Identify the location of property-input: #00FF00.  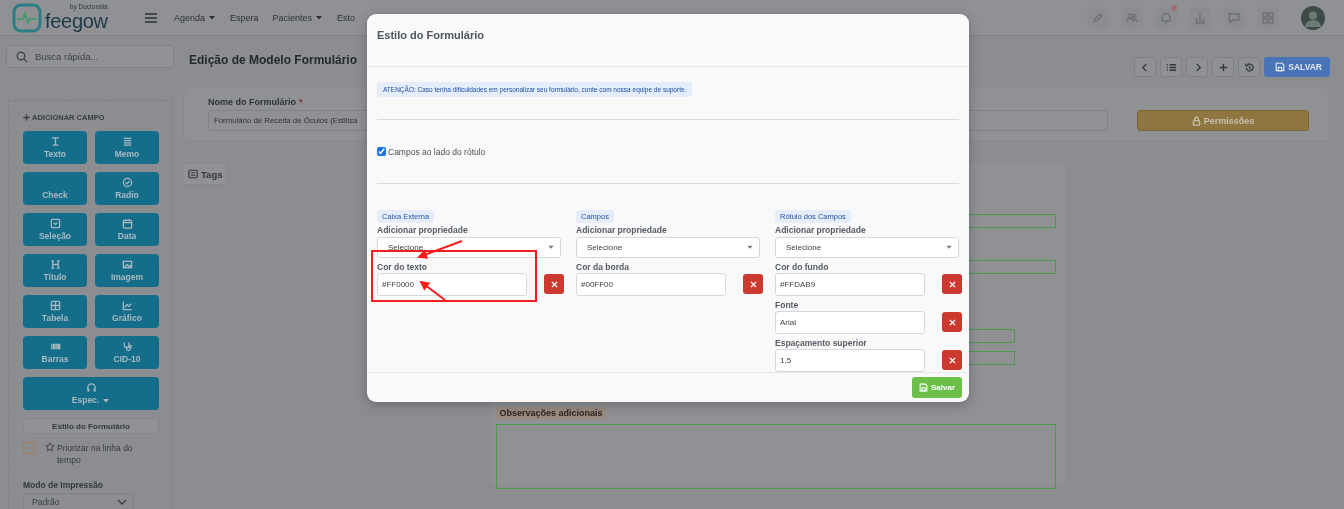
(651, 284).